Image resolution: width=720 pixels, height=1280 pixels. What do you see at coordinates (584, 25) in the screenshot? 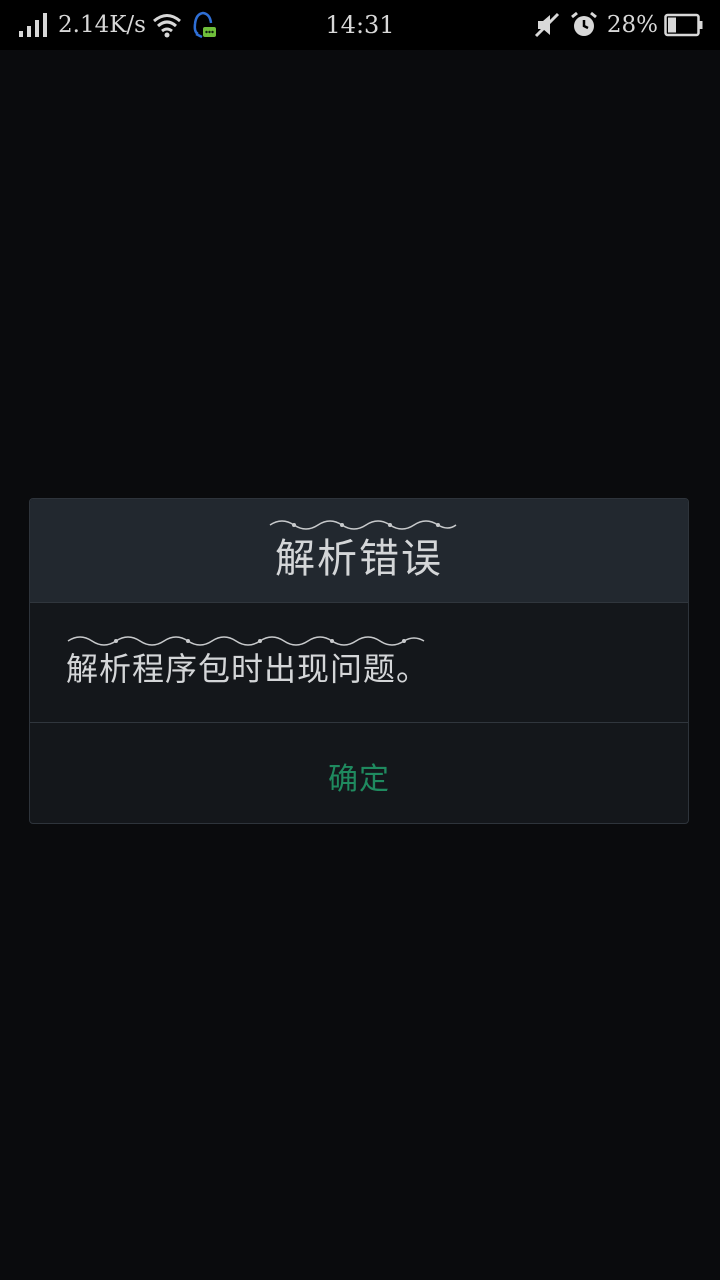
I see `alarm-icon` at bounding box center [584, 25].